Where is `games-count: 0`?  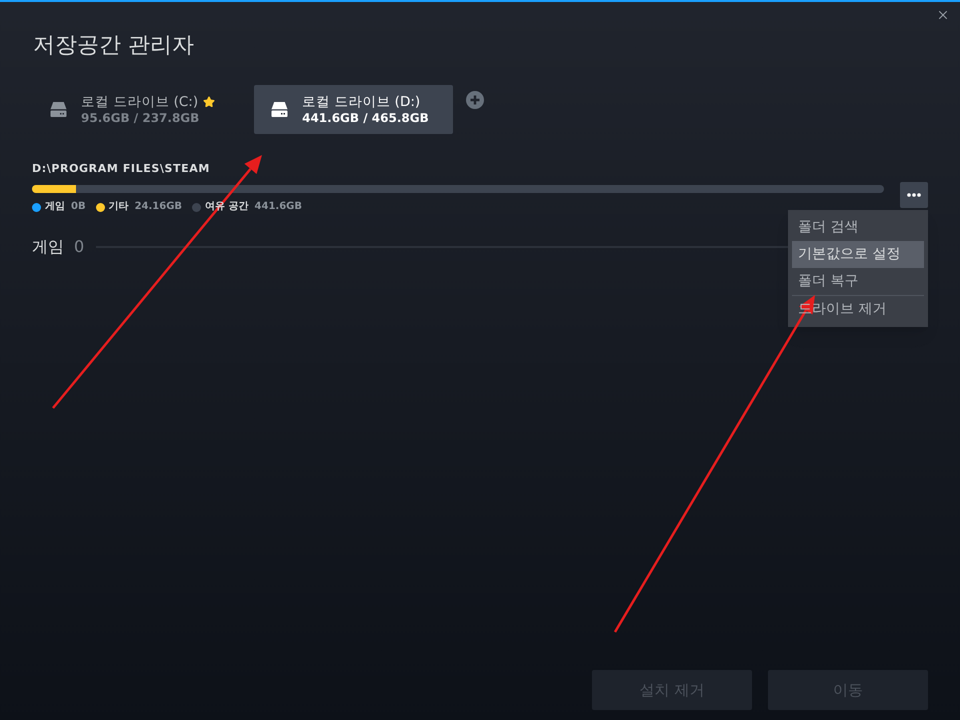 games-count: 0 is located at coordinates (79, 247).